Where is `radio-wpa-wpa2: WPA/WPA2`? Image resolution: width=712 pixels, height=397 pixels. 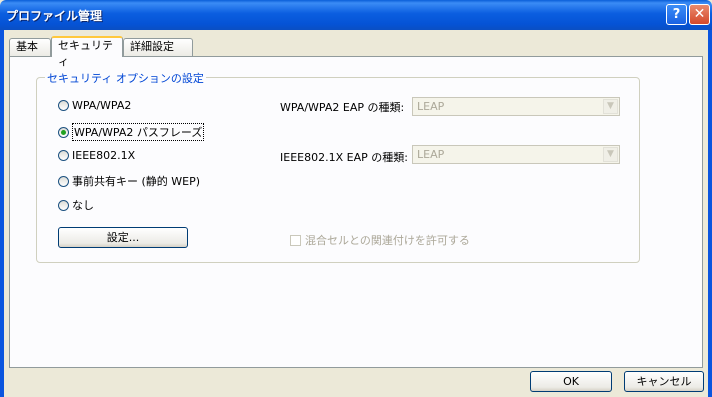
radio-wpa-wpa2: WPA/WPA2 is located at coordinates (94, 105).